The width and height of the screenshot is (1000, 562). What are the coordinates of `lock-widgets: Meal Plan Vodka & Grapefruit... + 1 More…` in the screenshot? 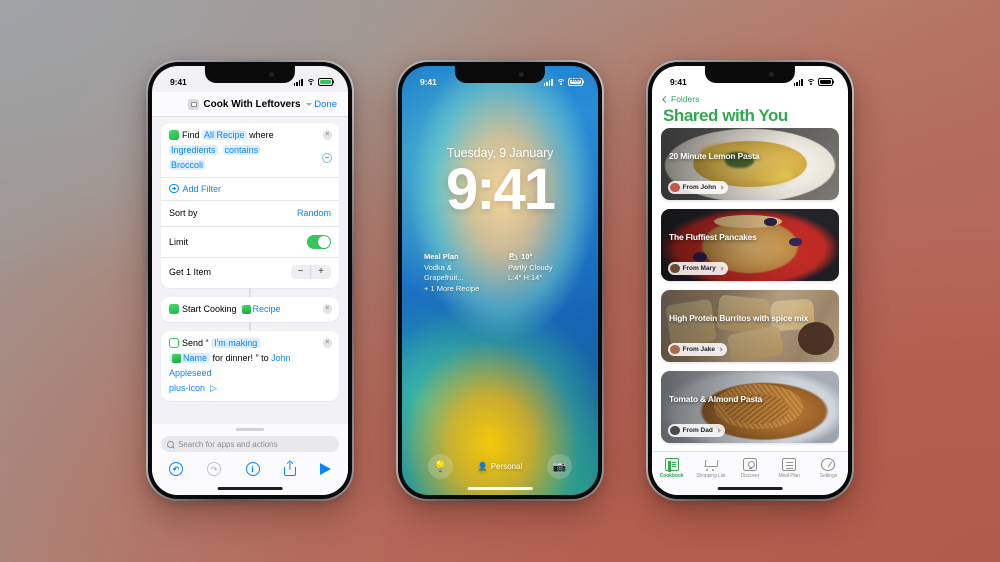 It's located at (500, 273).